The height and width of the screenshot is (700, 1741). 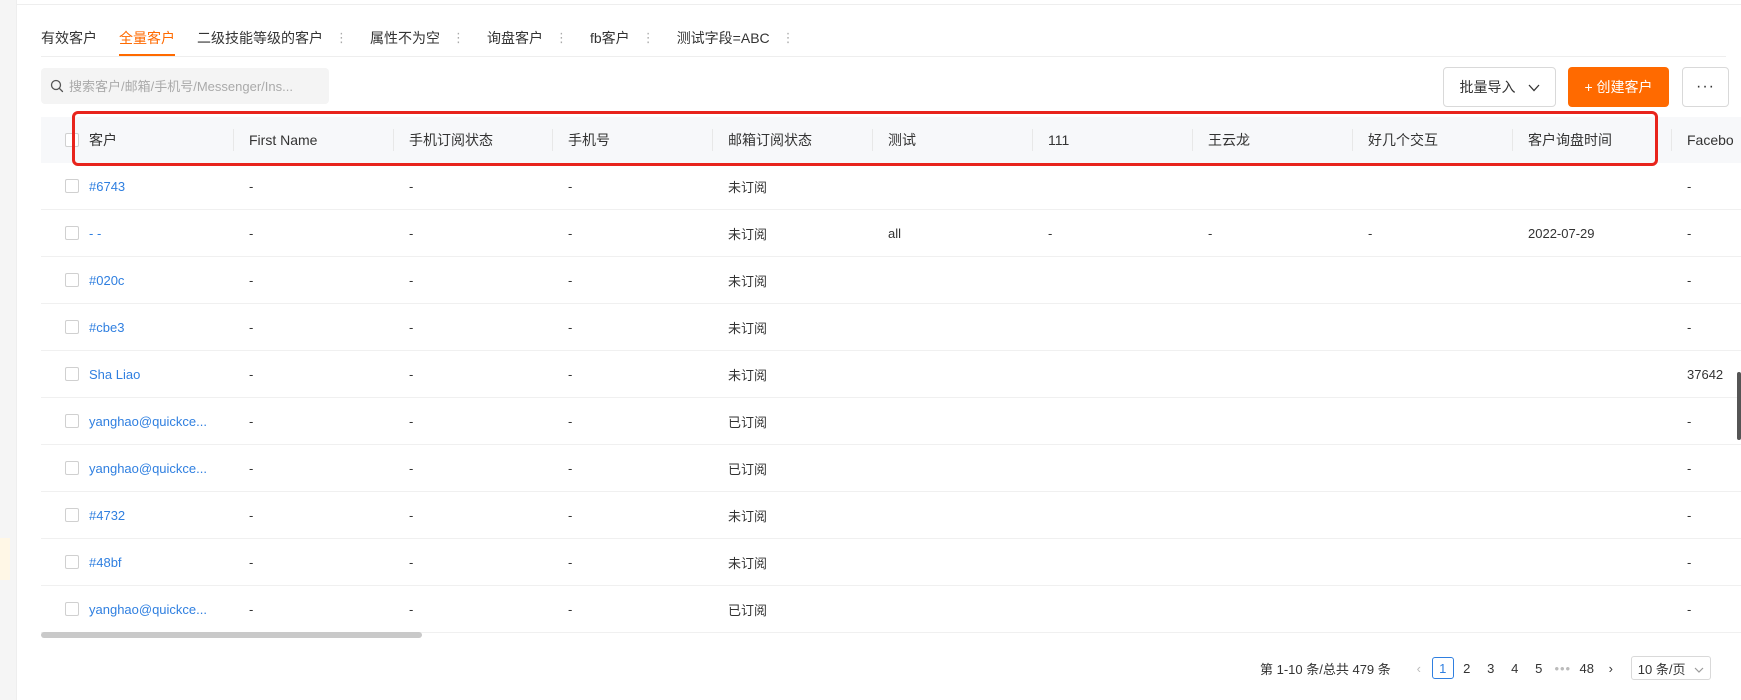 I want to click on customer-link: #4732, so click(x=154, y=515).